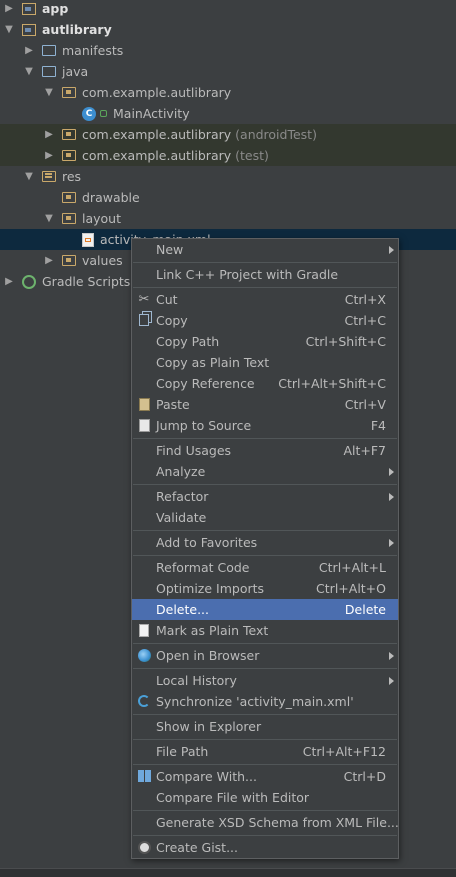  I want to click on menu-item-label: Compare File with Editor, so click(233, 797).